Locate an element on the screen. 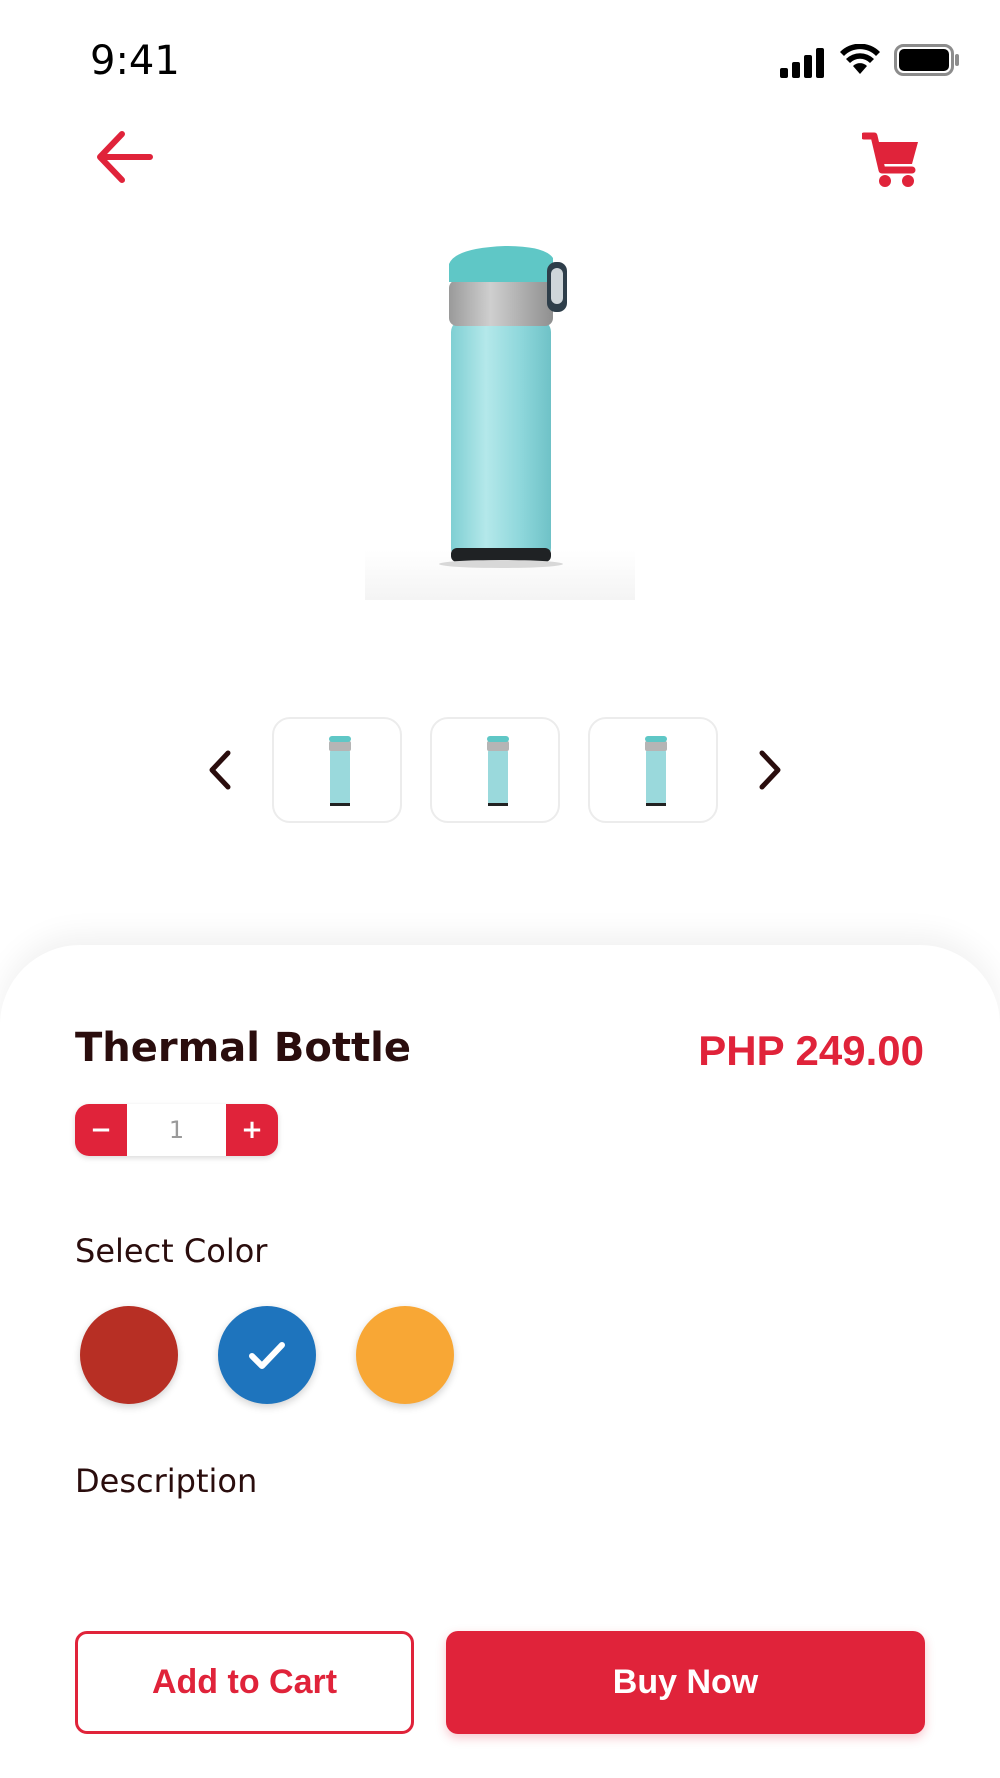 This screenshot has width=1000, height=1778. color-swatch-blue is located at coordinates (267, 1355).